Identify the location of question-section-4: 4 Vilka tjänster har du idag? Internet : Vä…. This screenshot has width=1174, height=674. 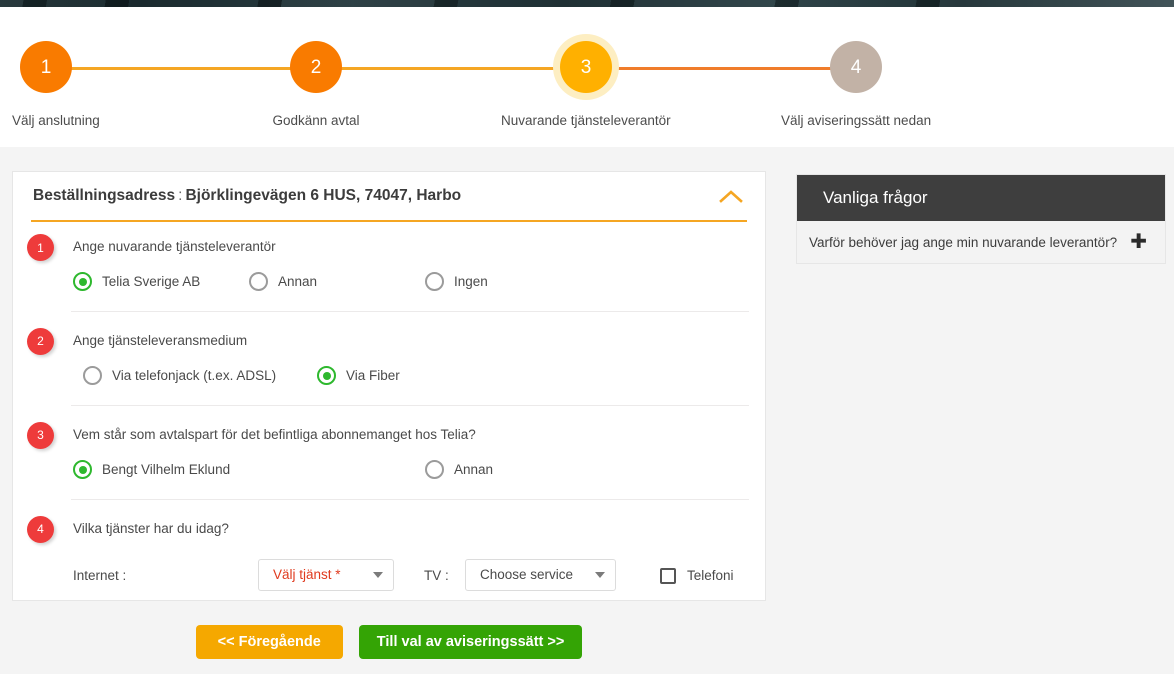
(389, 554).